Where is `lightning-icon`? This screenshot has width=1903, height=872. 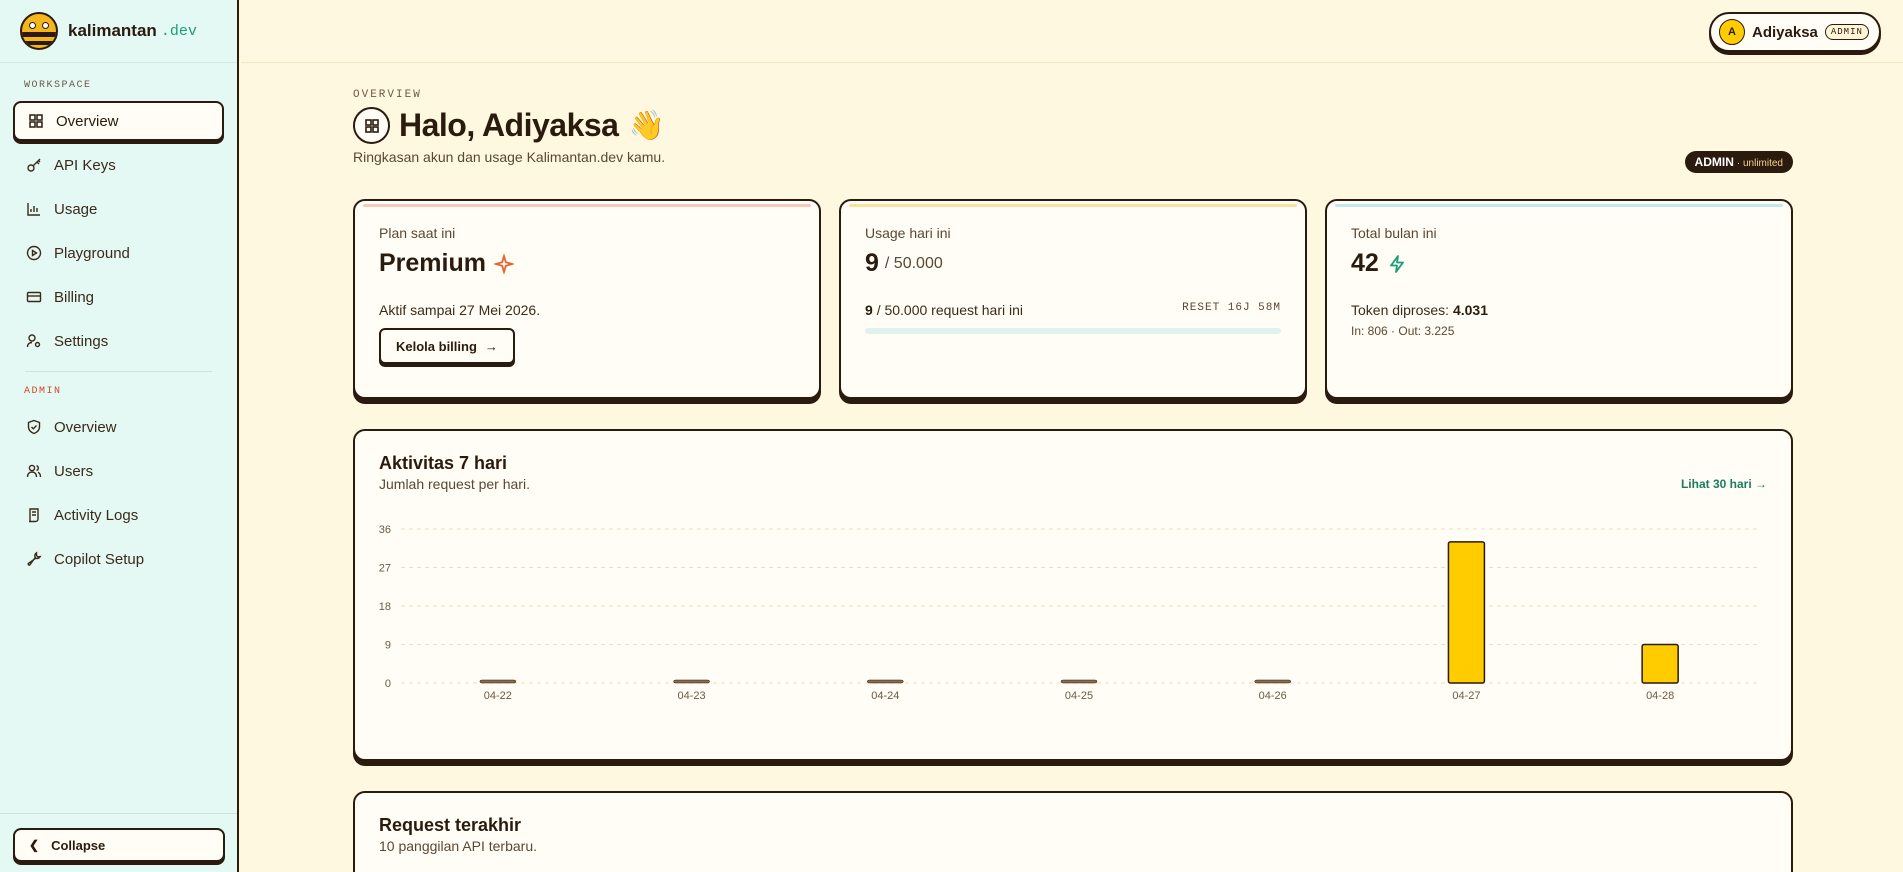 lightning-icon is located at coordinates (1396, 263).